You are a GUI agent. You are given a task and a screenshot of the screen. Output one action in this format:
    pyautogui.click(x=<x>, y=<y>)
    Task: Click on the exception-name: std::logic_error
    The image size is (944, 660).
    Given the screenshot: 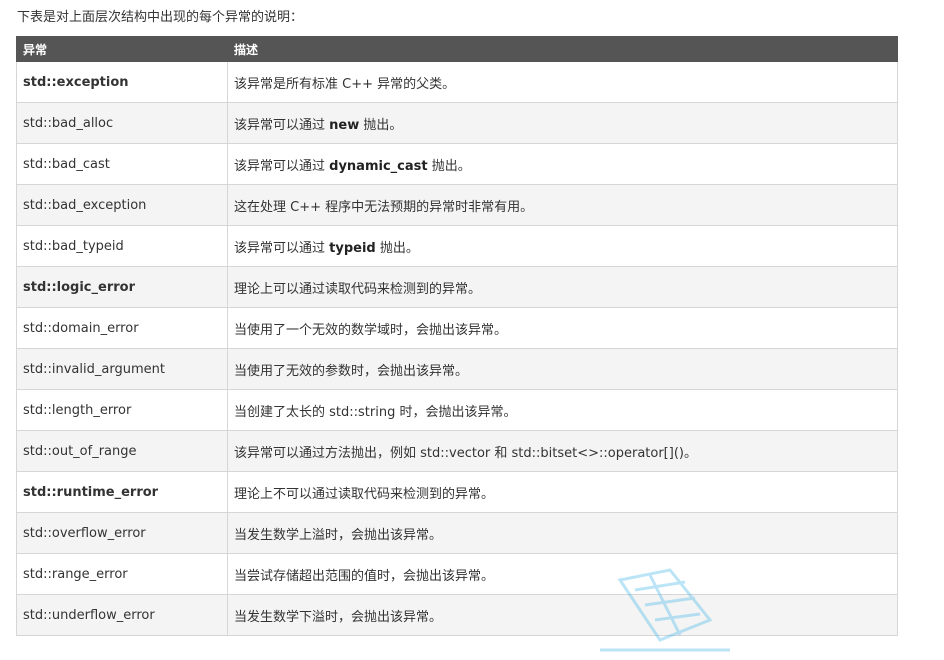 What is the action you would take?
    pyautogui.click(x=122, y=287)
    